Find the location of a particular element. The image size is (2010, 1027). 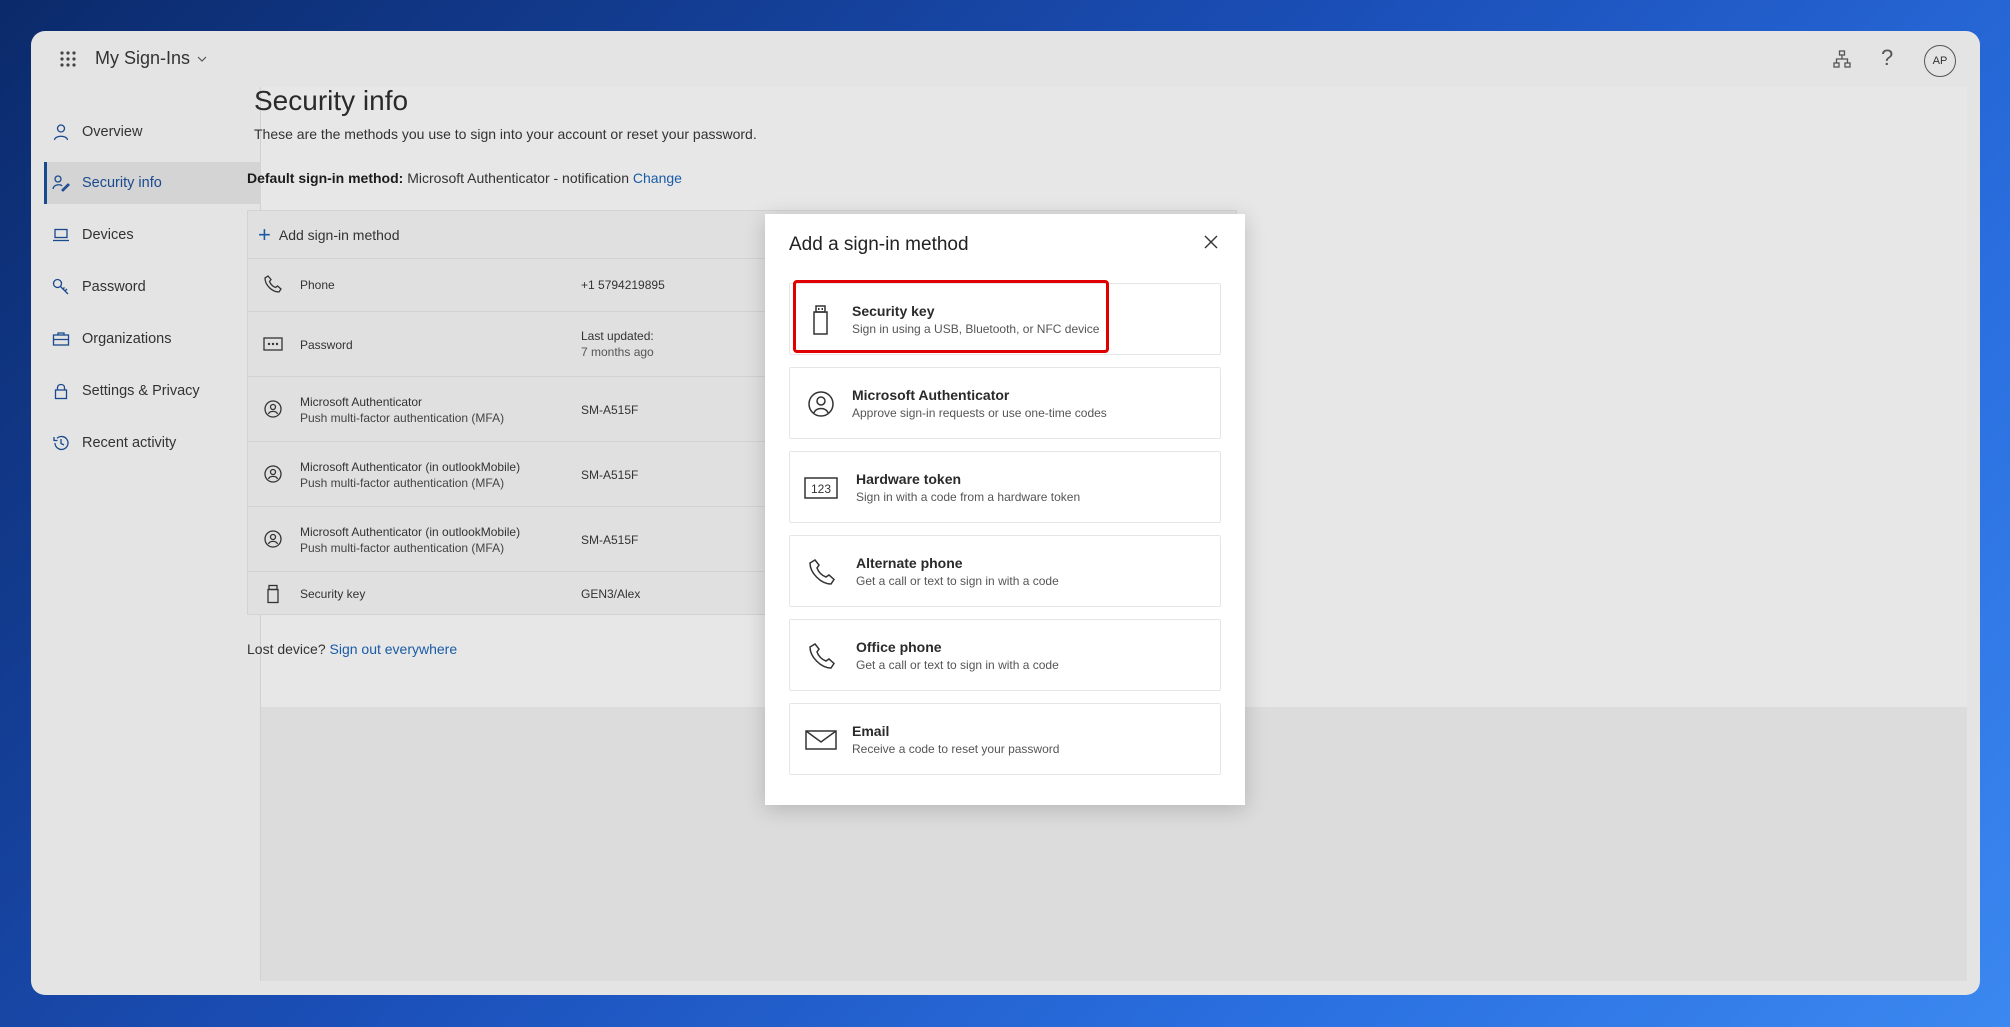

nav-item-devices: Devices is located at coordinates (152, 235).